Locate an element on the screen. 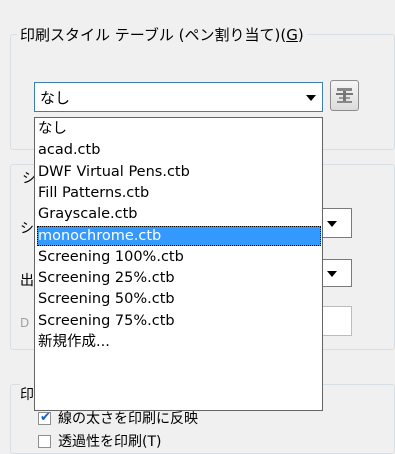 The width and height of the screenshot is (395, 454). dropdown-option: Screening 25%.ctb is located at coordinates (179, 278).